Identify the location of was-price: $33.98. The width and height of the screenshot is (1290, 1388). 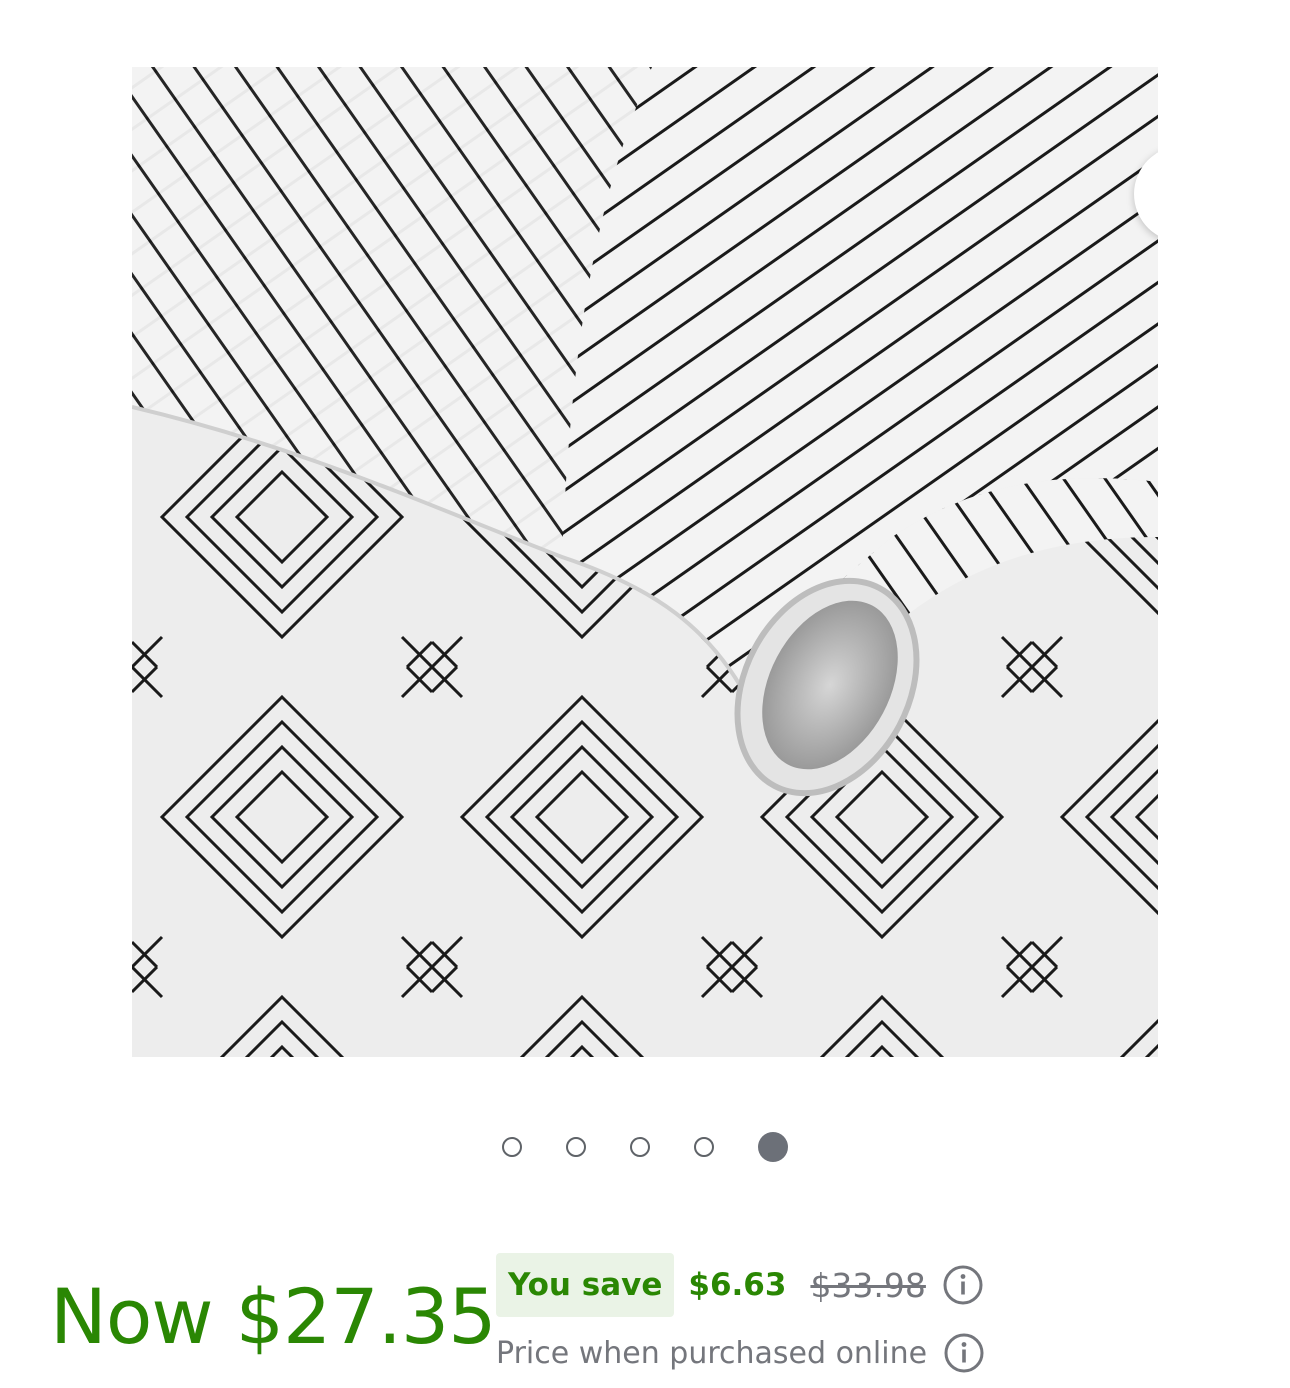
(868, 1285).